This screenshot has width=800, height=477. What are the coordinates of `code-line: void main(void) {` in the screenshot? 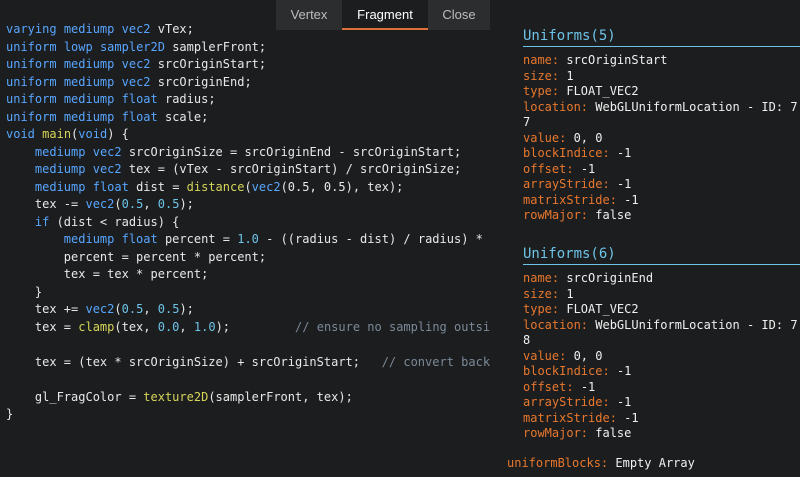 It's located at (248, 135).